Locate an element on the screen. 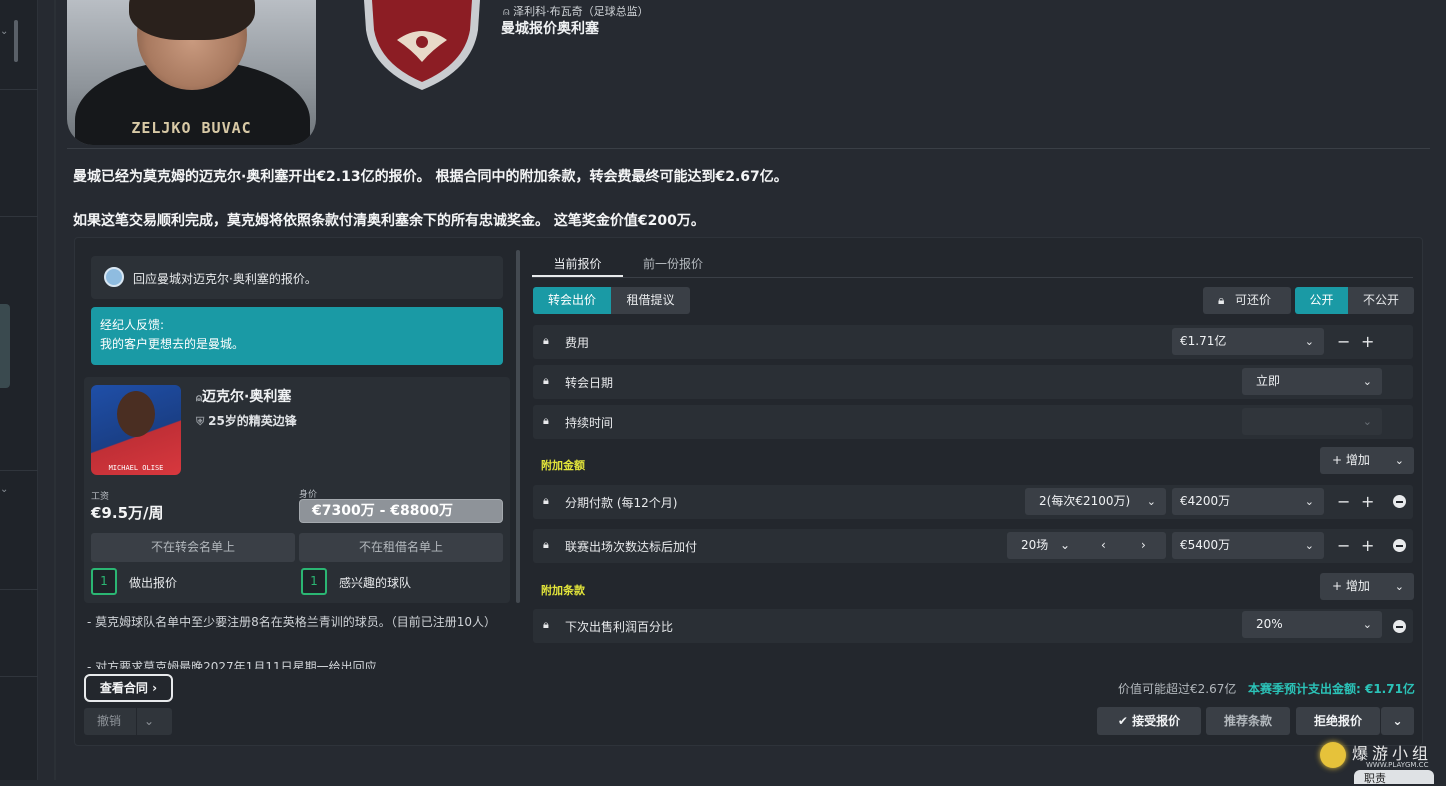  appearances-decrease-button: − is located at coordinates (1343, 545).